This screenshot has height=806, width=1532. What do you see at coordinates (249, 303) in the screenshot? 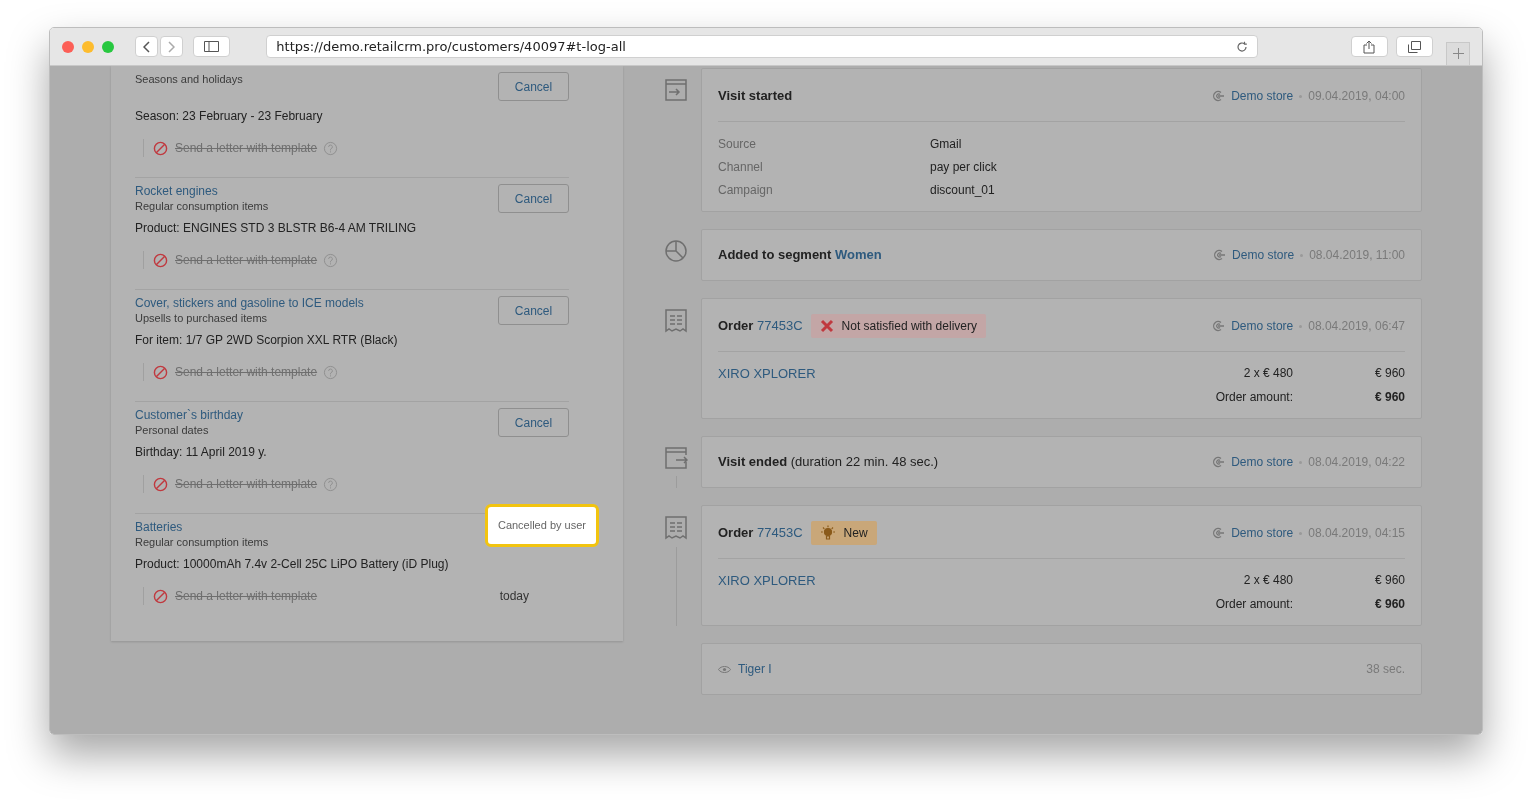
I see `trigger-title-link: Cover, stickers and gasoline to ICE models` at bounding box center [249, 303].